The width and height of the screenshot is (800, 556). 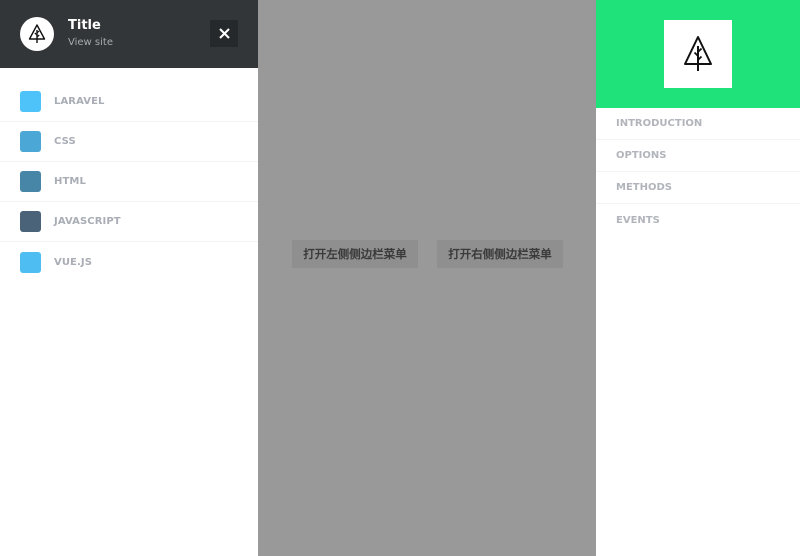 I want to click on sidebar-item-css: CSS, so click(x=129, y=142).